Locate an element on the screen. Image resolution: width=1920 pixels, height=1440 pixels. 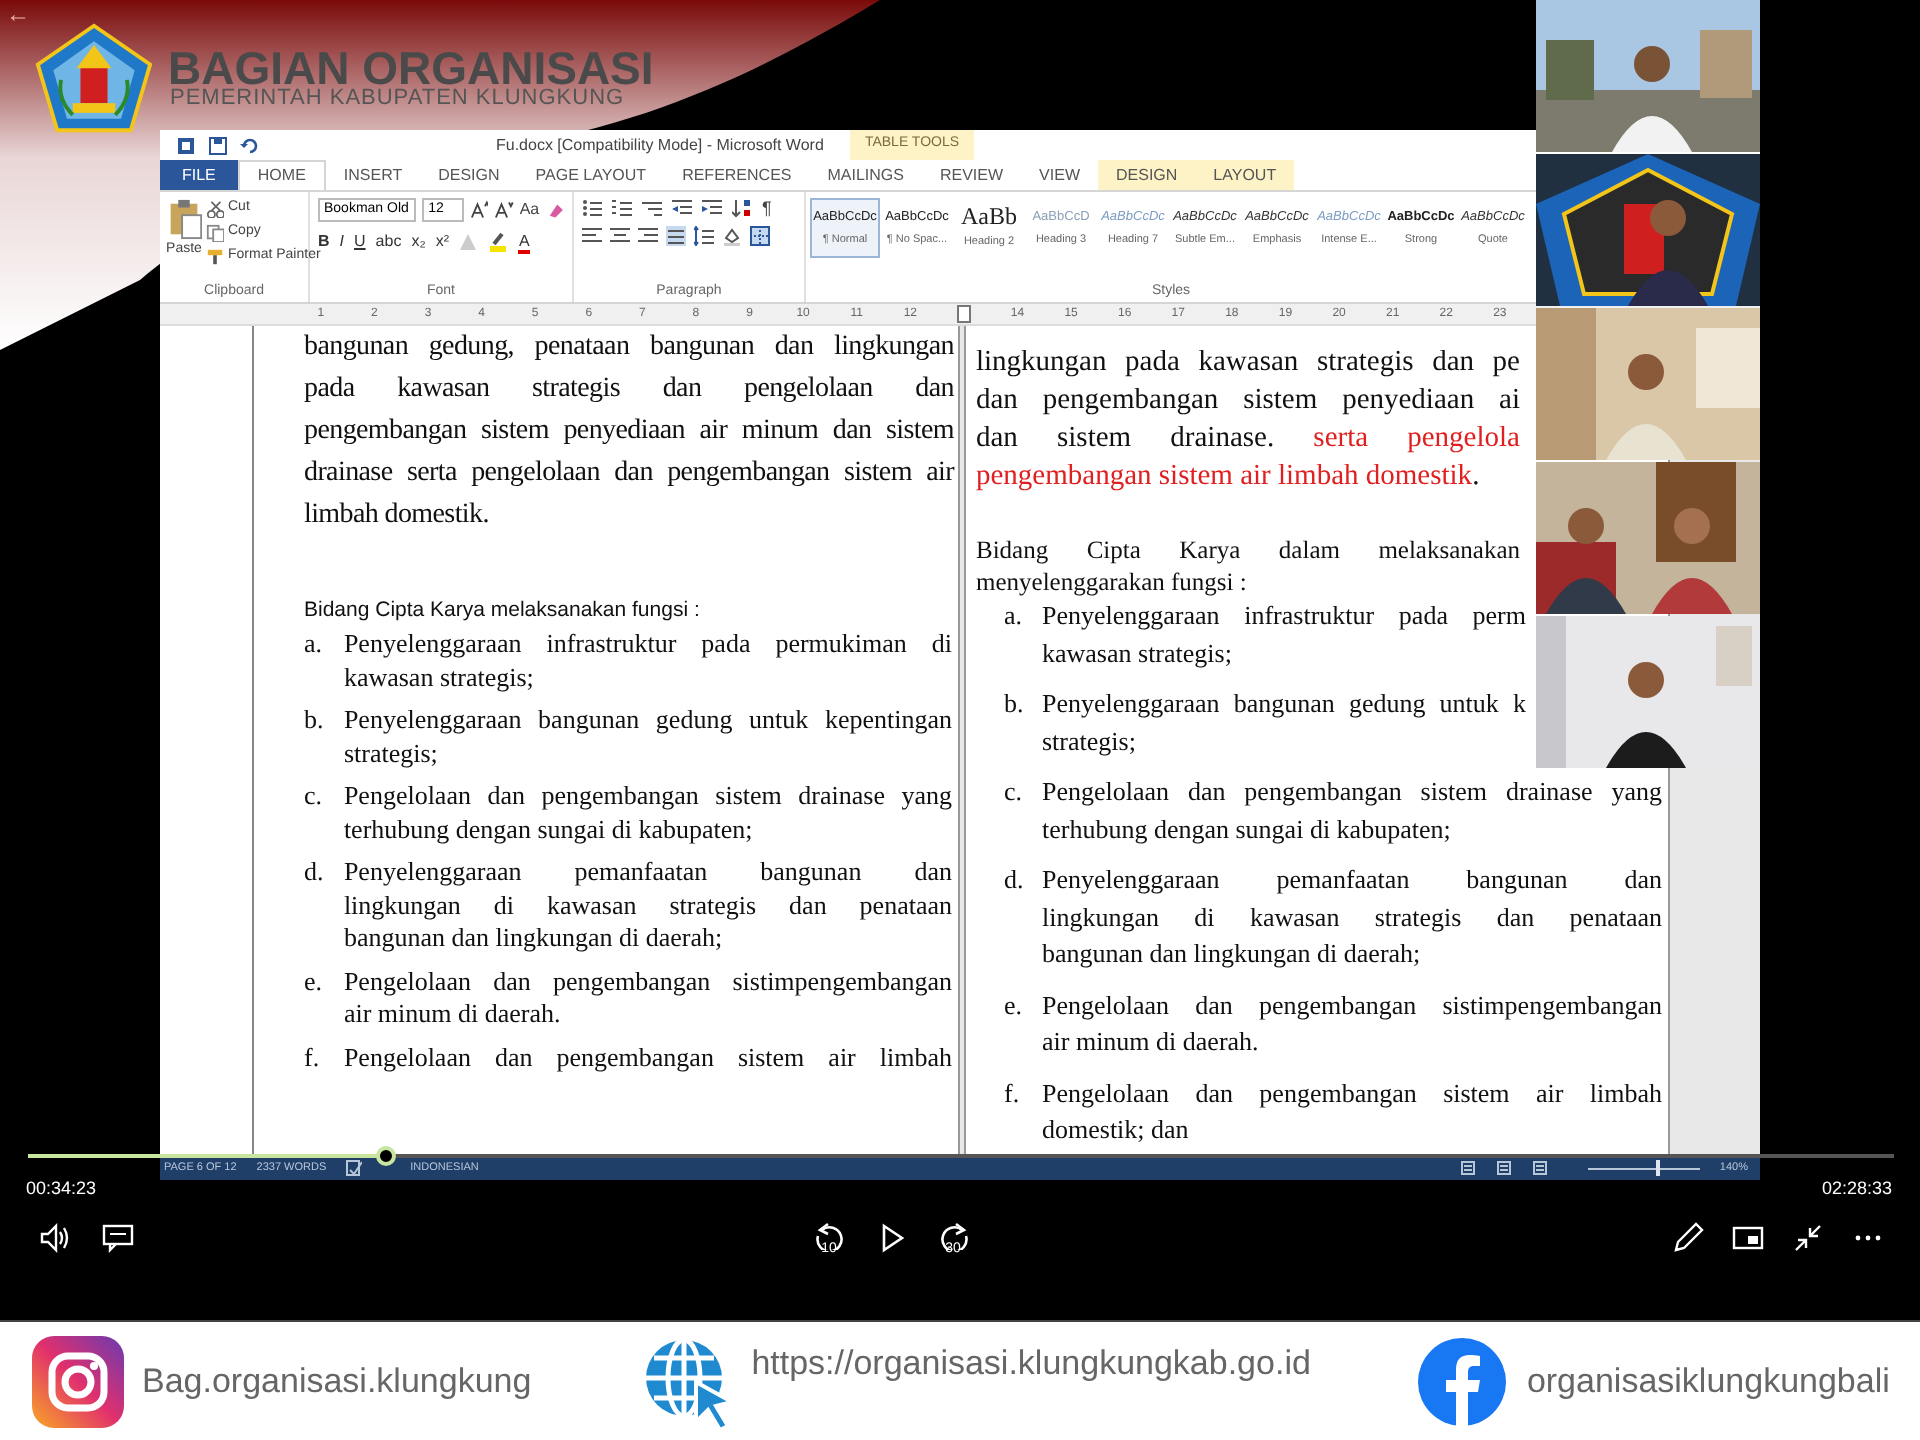
brush-icon is located at coordinates (215, 257).